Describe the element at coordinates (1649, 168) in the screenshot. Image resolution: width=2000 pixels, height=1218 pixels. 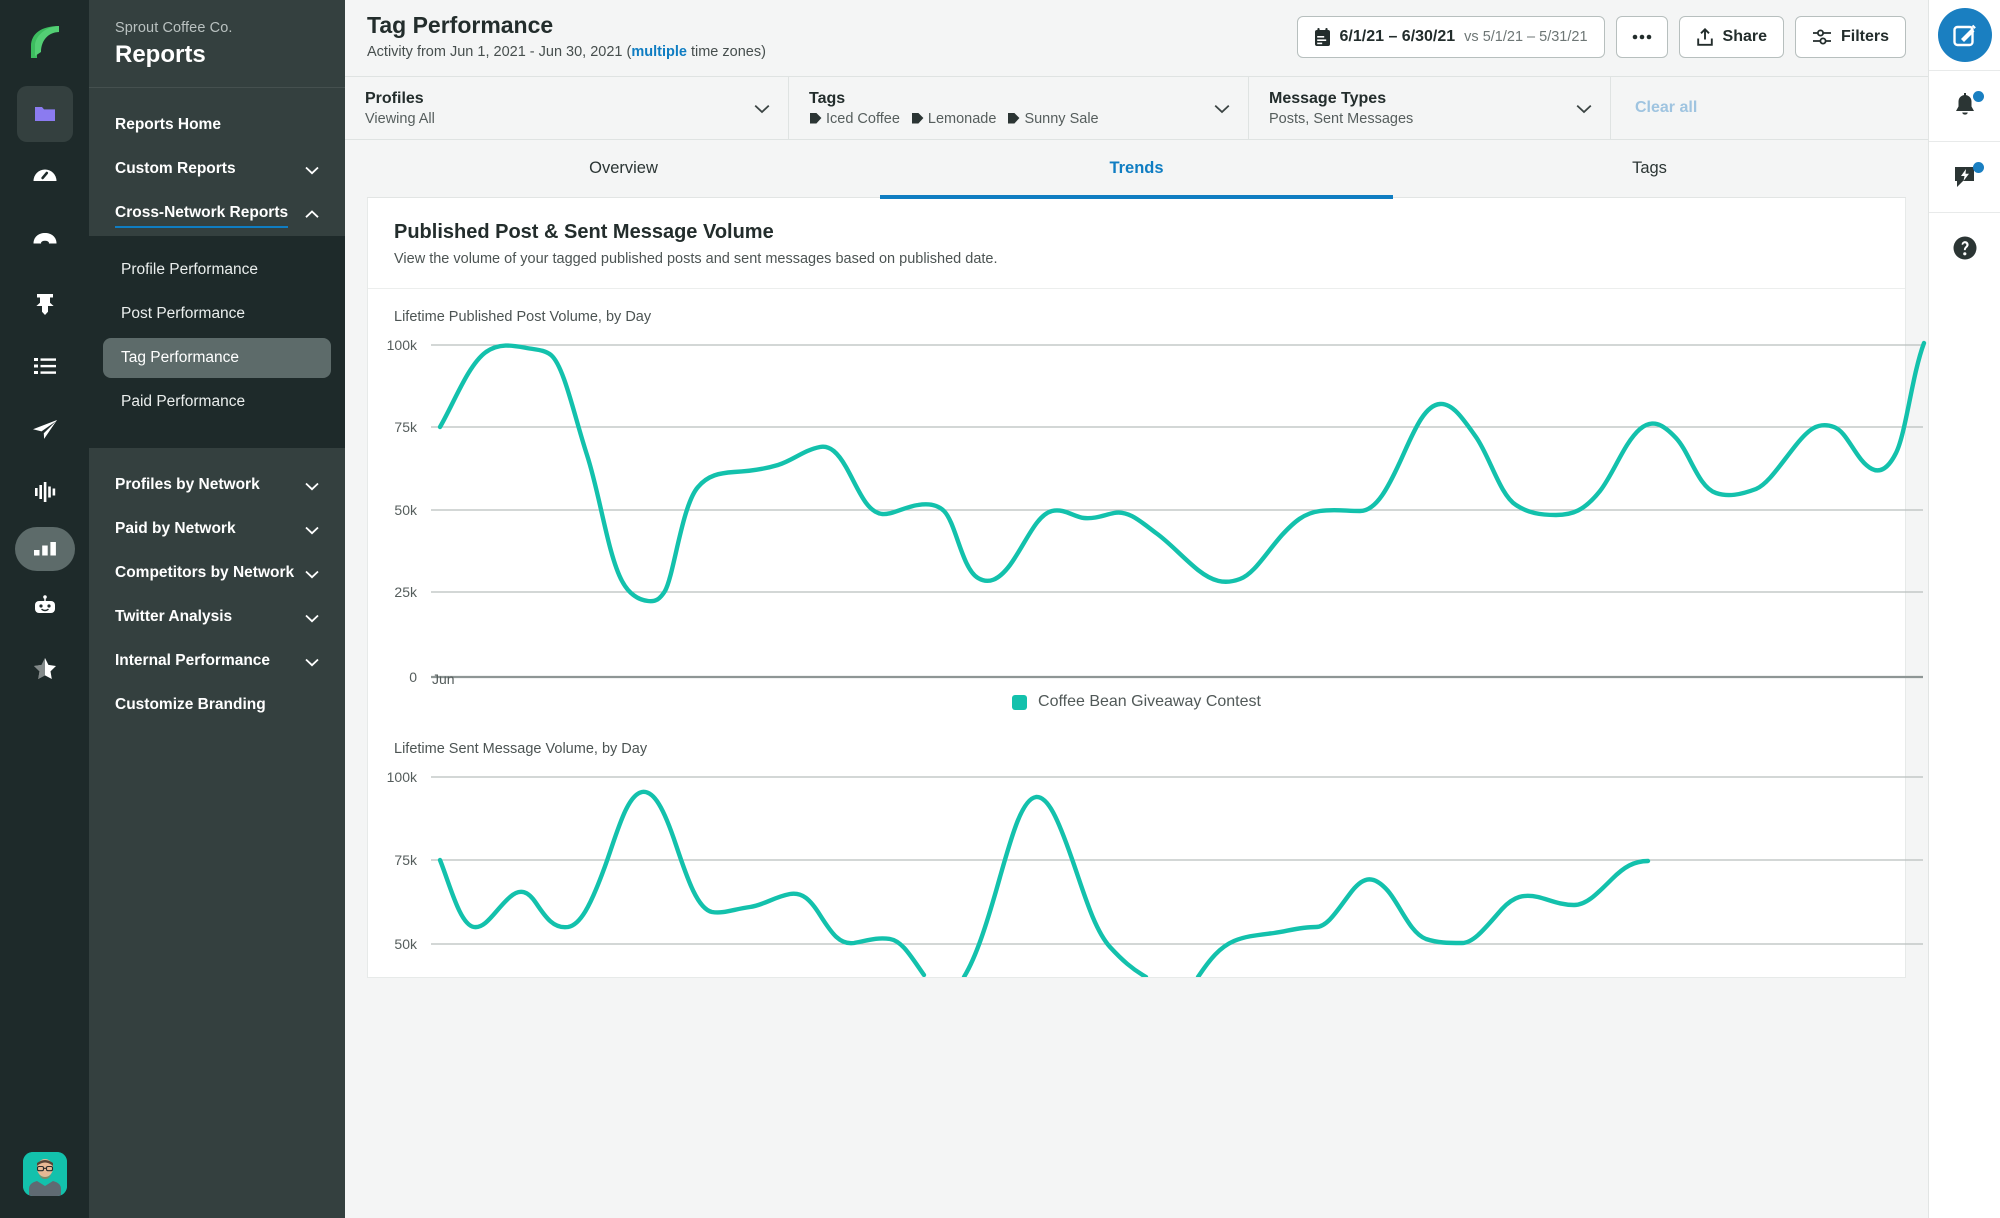
I see `tab-tags: Tags` at that location.